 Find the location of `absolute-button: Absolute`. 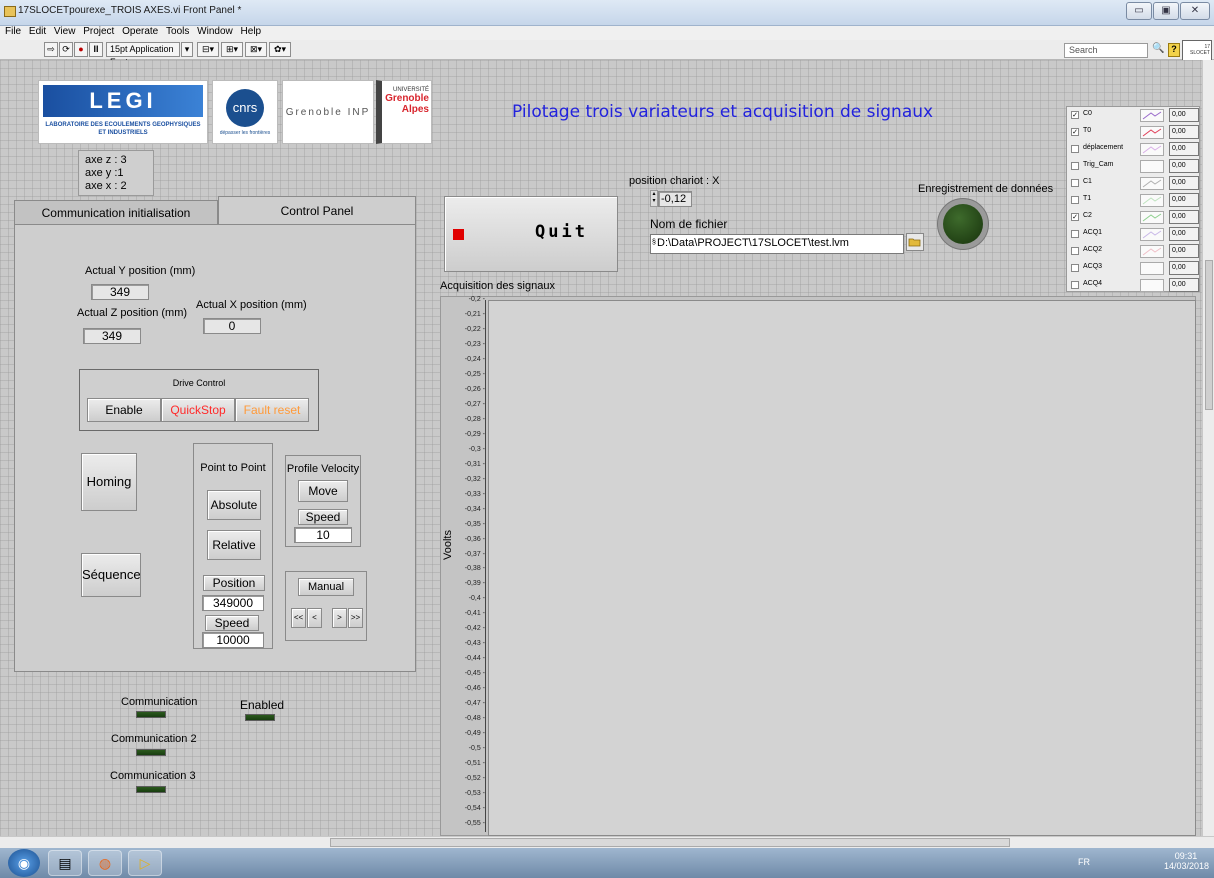

absolute-button: Absolute is located at coordinates (234, 505).